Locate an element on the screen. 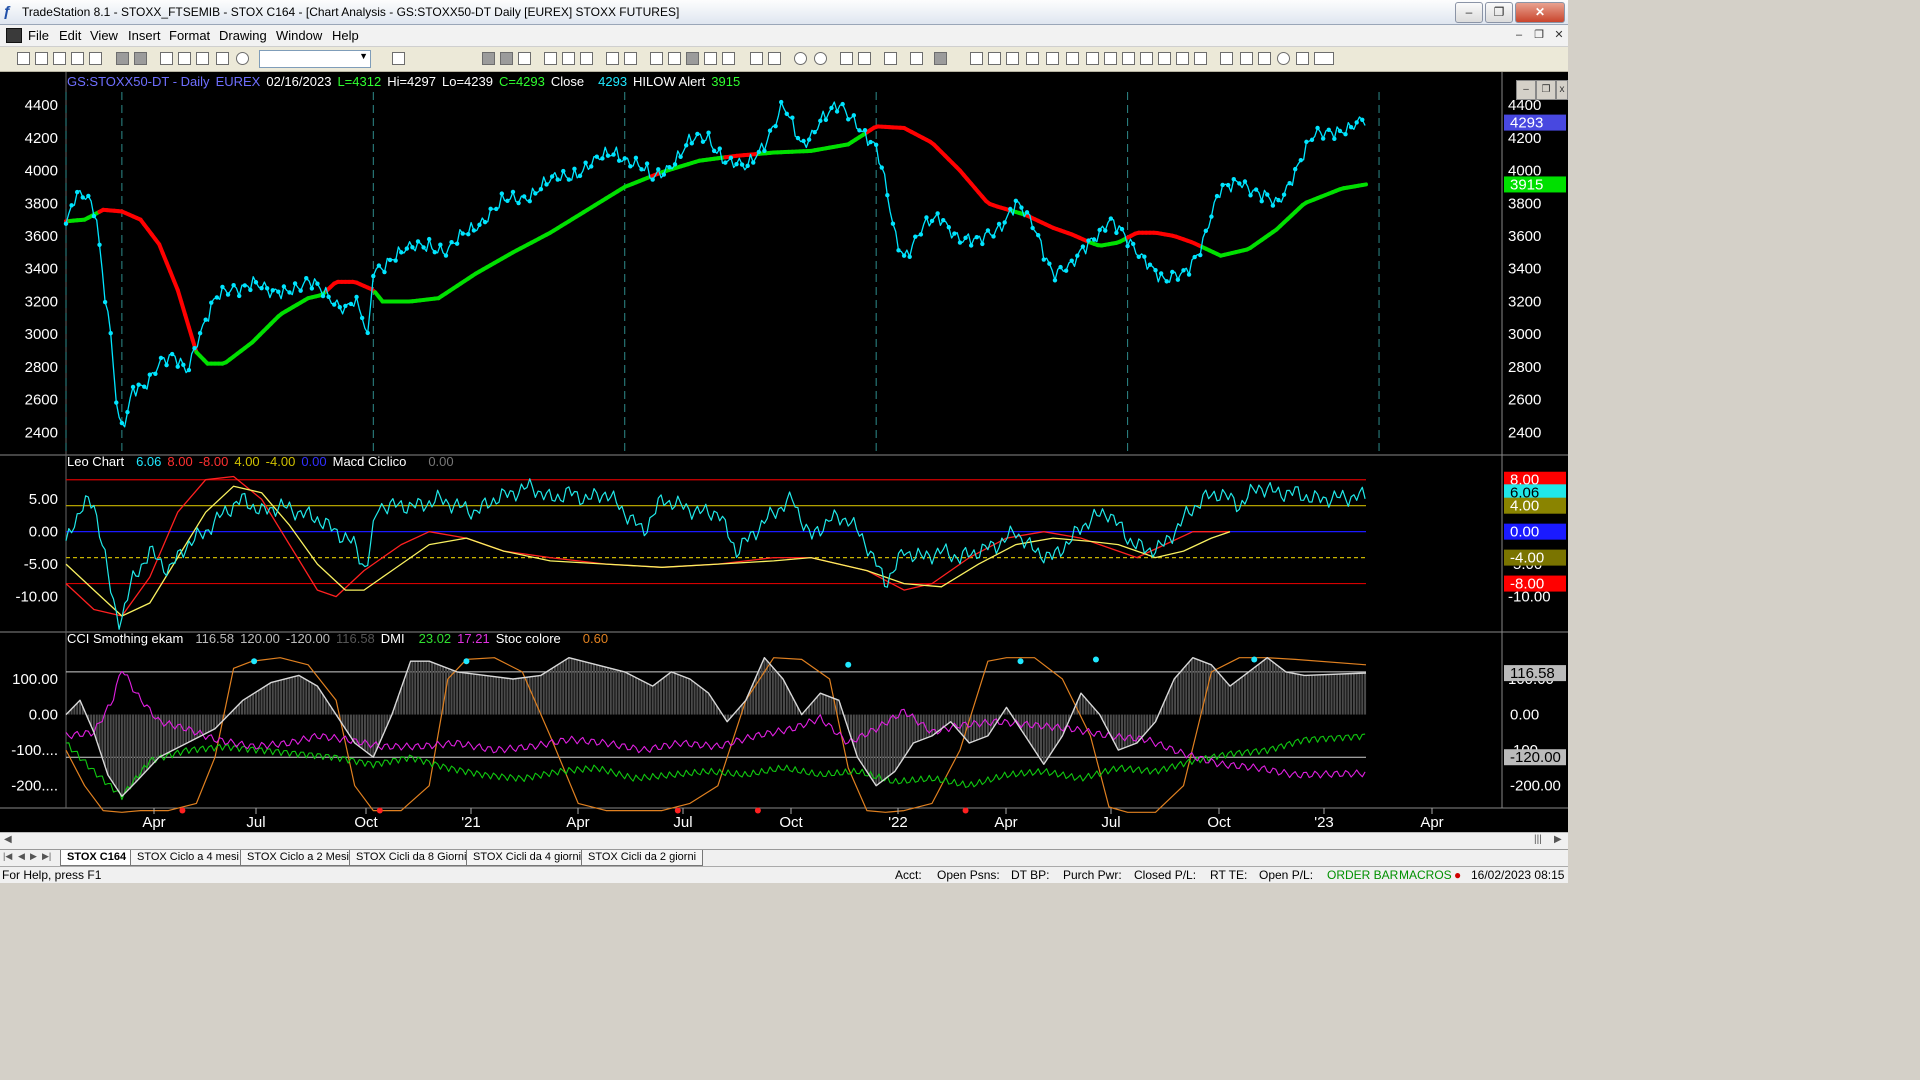  tab-stox-ciclo-2-mesi: STOX Ciclo a 2 Mesi is located at coordinates (298, 858).